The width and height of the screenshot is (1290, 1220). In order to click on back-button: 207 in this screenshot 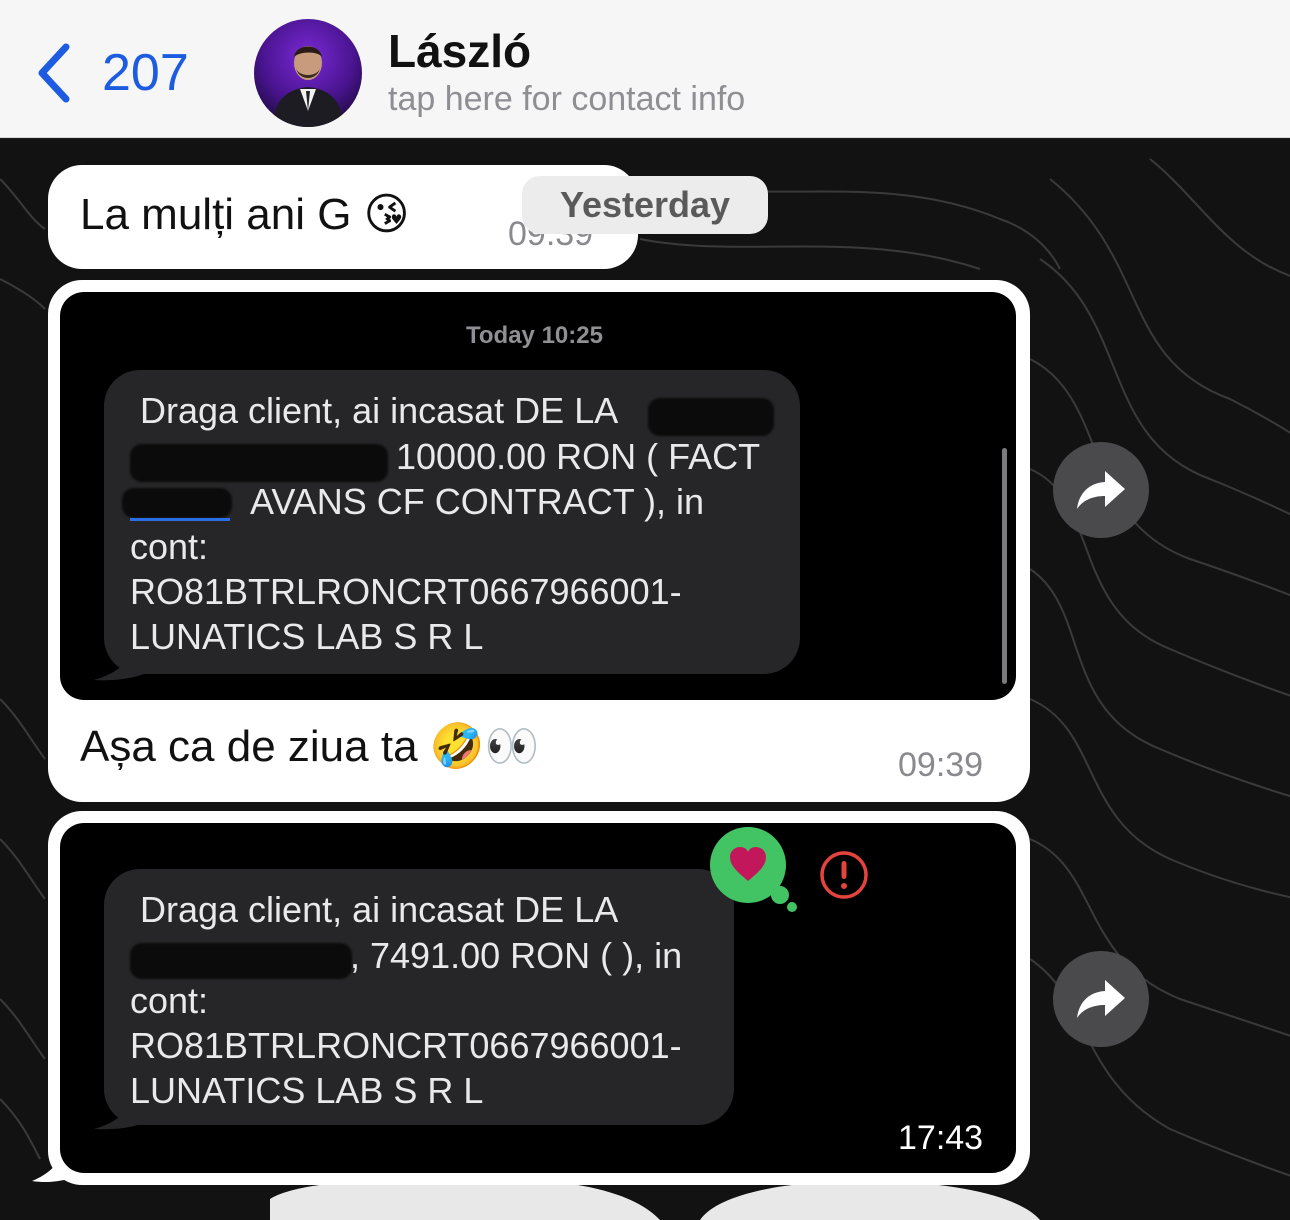, I will do `click(111, 73)`.